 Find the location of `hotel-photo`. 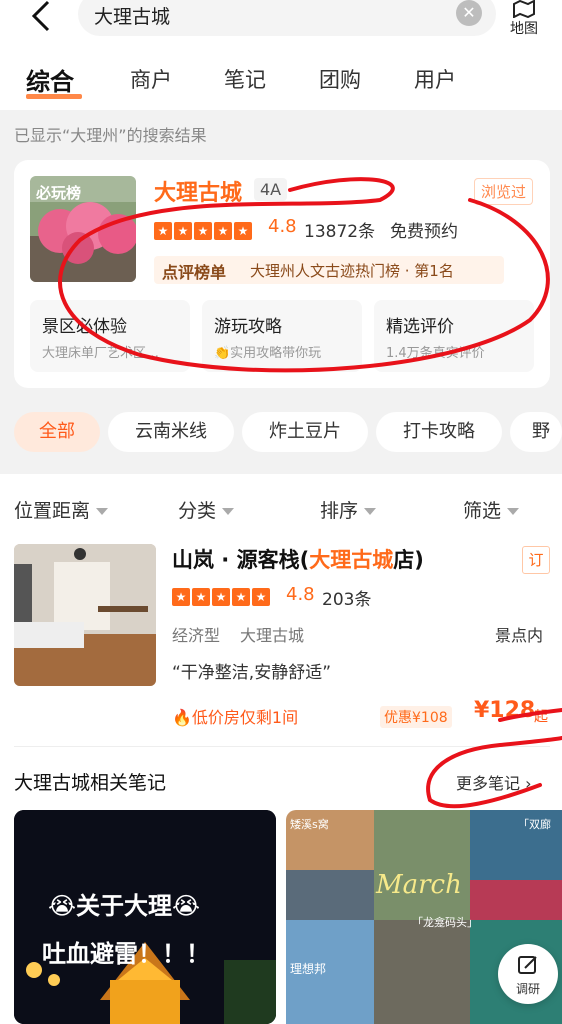

hotel-photo is located at coordinates (85, 615).